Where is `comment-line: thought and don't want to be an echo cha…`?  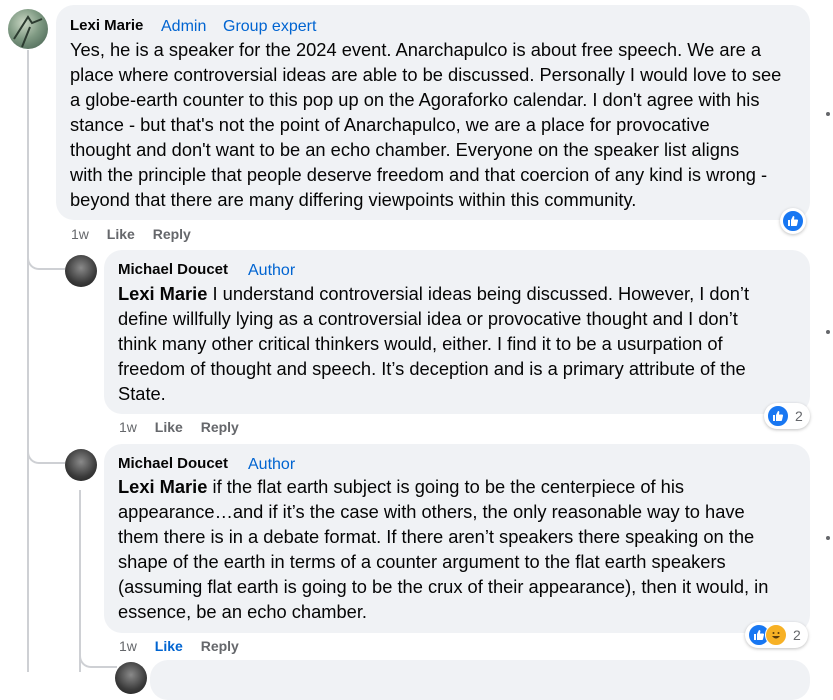
comment-line: thought and don't want to be an echo cha… is located at coordinates (405, 149).